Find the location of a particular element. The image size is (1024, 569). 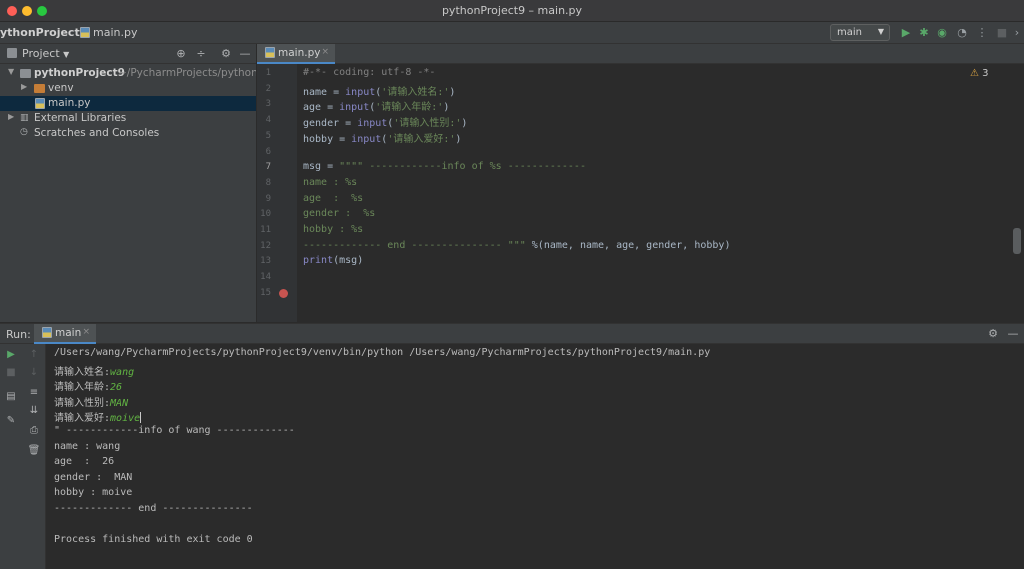

breadcrumb-file: main.py is located at coordinates (108, 32).